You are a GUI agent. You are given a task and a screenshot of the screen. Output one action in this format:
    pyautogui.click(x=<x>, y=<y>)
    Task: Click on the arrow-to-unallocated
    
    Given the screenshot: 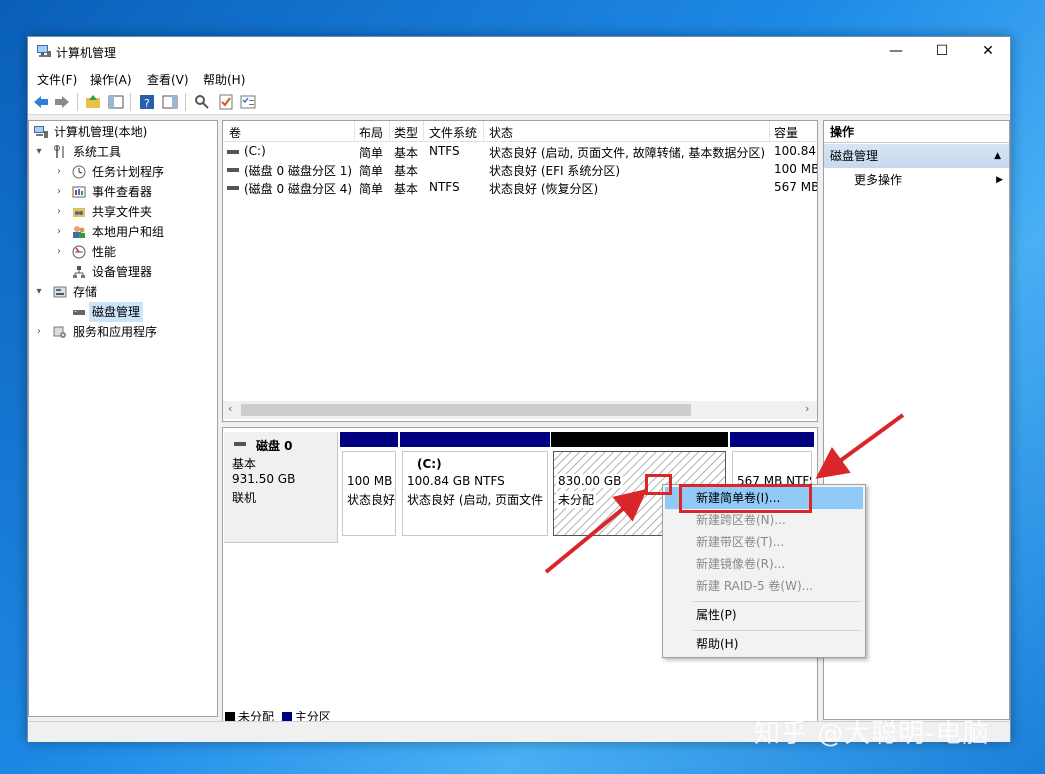 What is the action you would take?
    pyautogui.click(x=596, y=531)
    